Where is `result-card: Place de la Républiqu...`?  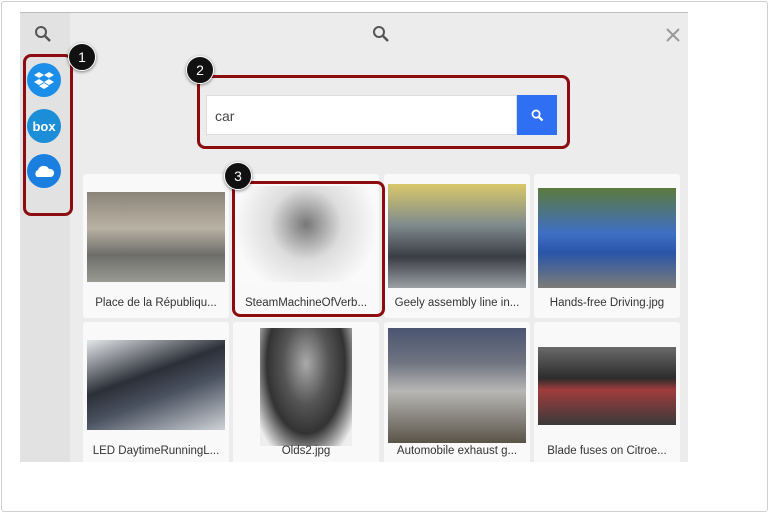
result-card: Place de la Républiqu... is located at coordinates (156, 246).